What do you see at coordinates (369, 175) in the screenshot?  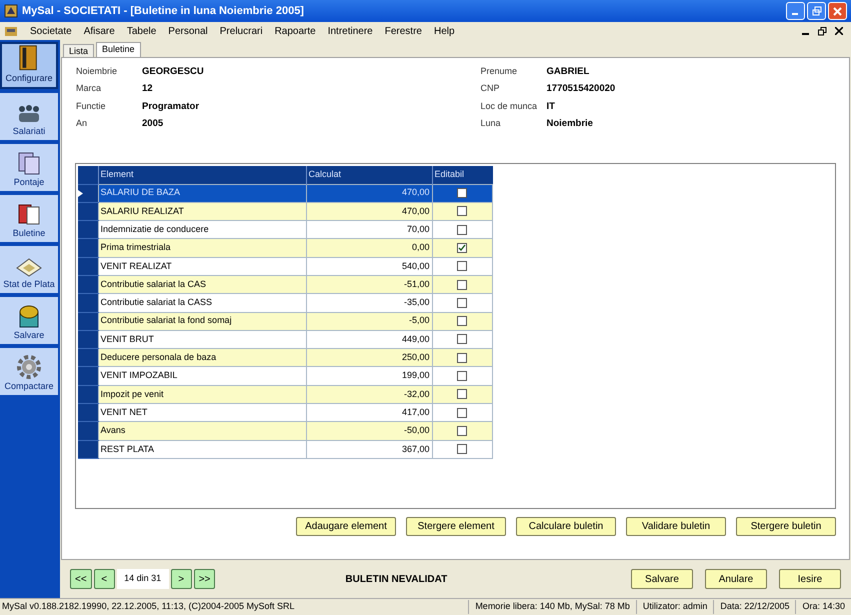 I see `column-header: Calculat` at bounding box center [369, 175].